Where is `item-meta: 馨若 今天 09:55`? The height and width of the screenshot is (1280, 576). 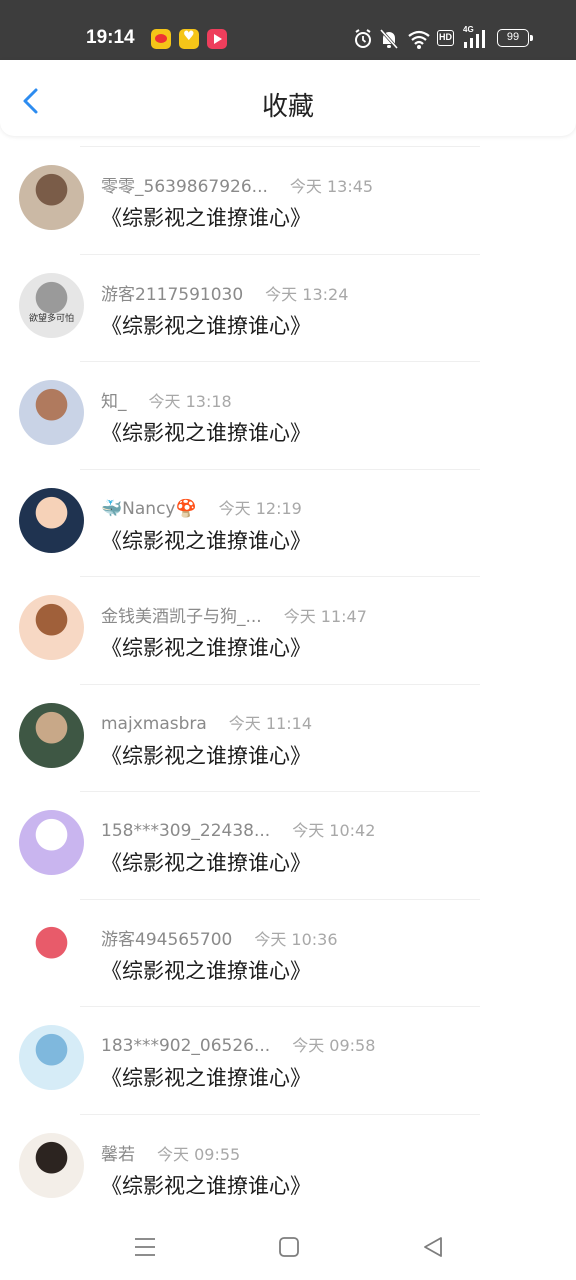 item-meta: 馨若 今天 09:55 is located at coordinates (170, 1152).